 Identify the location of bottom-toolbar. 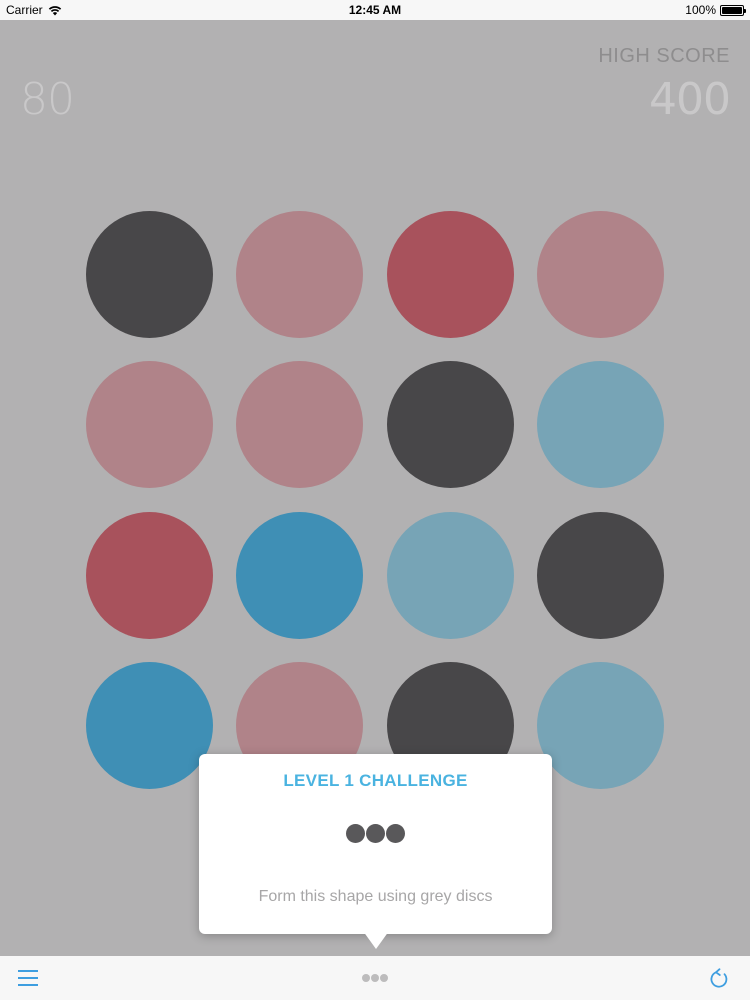
(375, 978).